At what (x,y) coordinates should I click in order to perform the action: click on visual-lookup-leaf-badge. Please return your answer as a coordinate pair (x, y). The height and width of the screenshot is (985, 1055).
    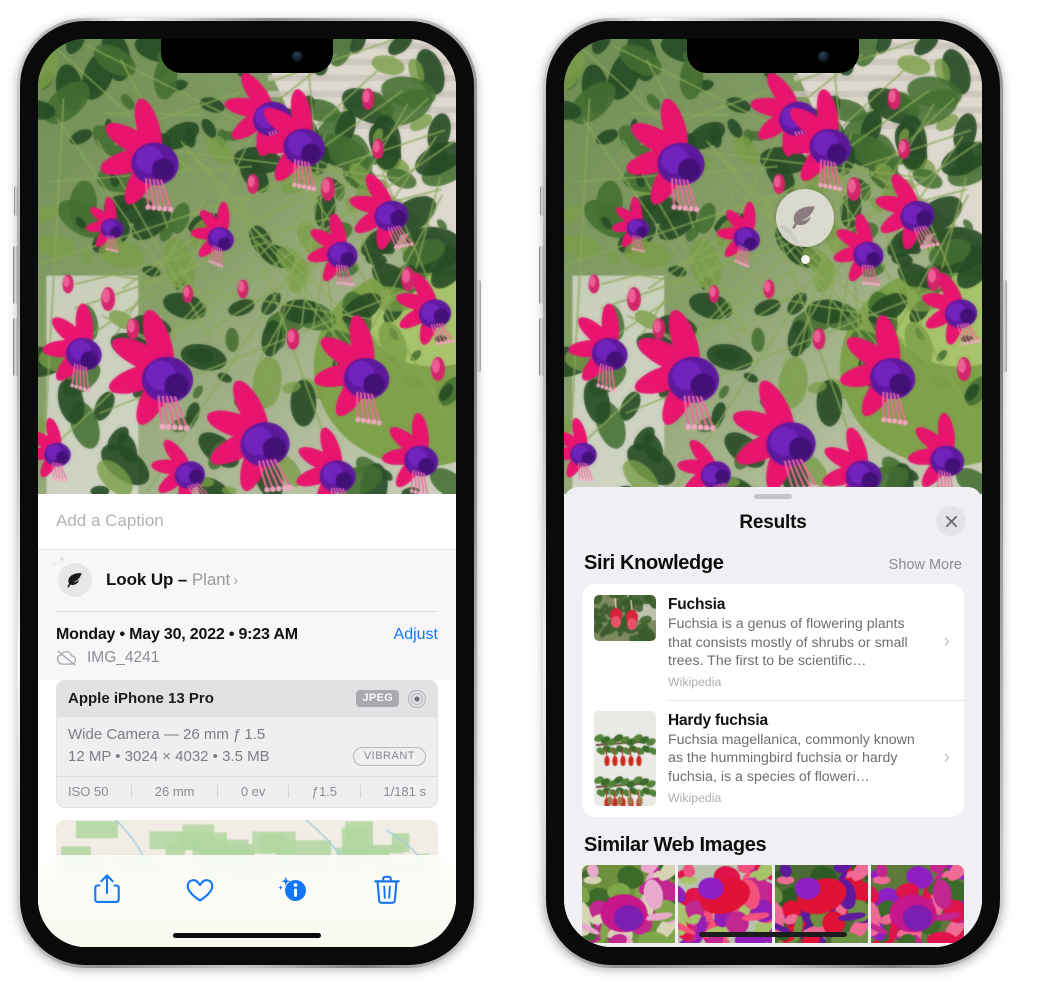
    Looking at the image, I should click on (805, 218).